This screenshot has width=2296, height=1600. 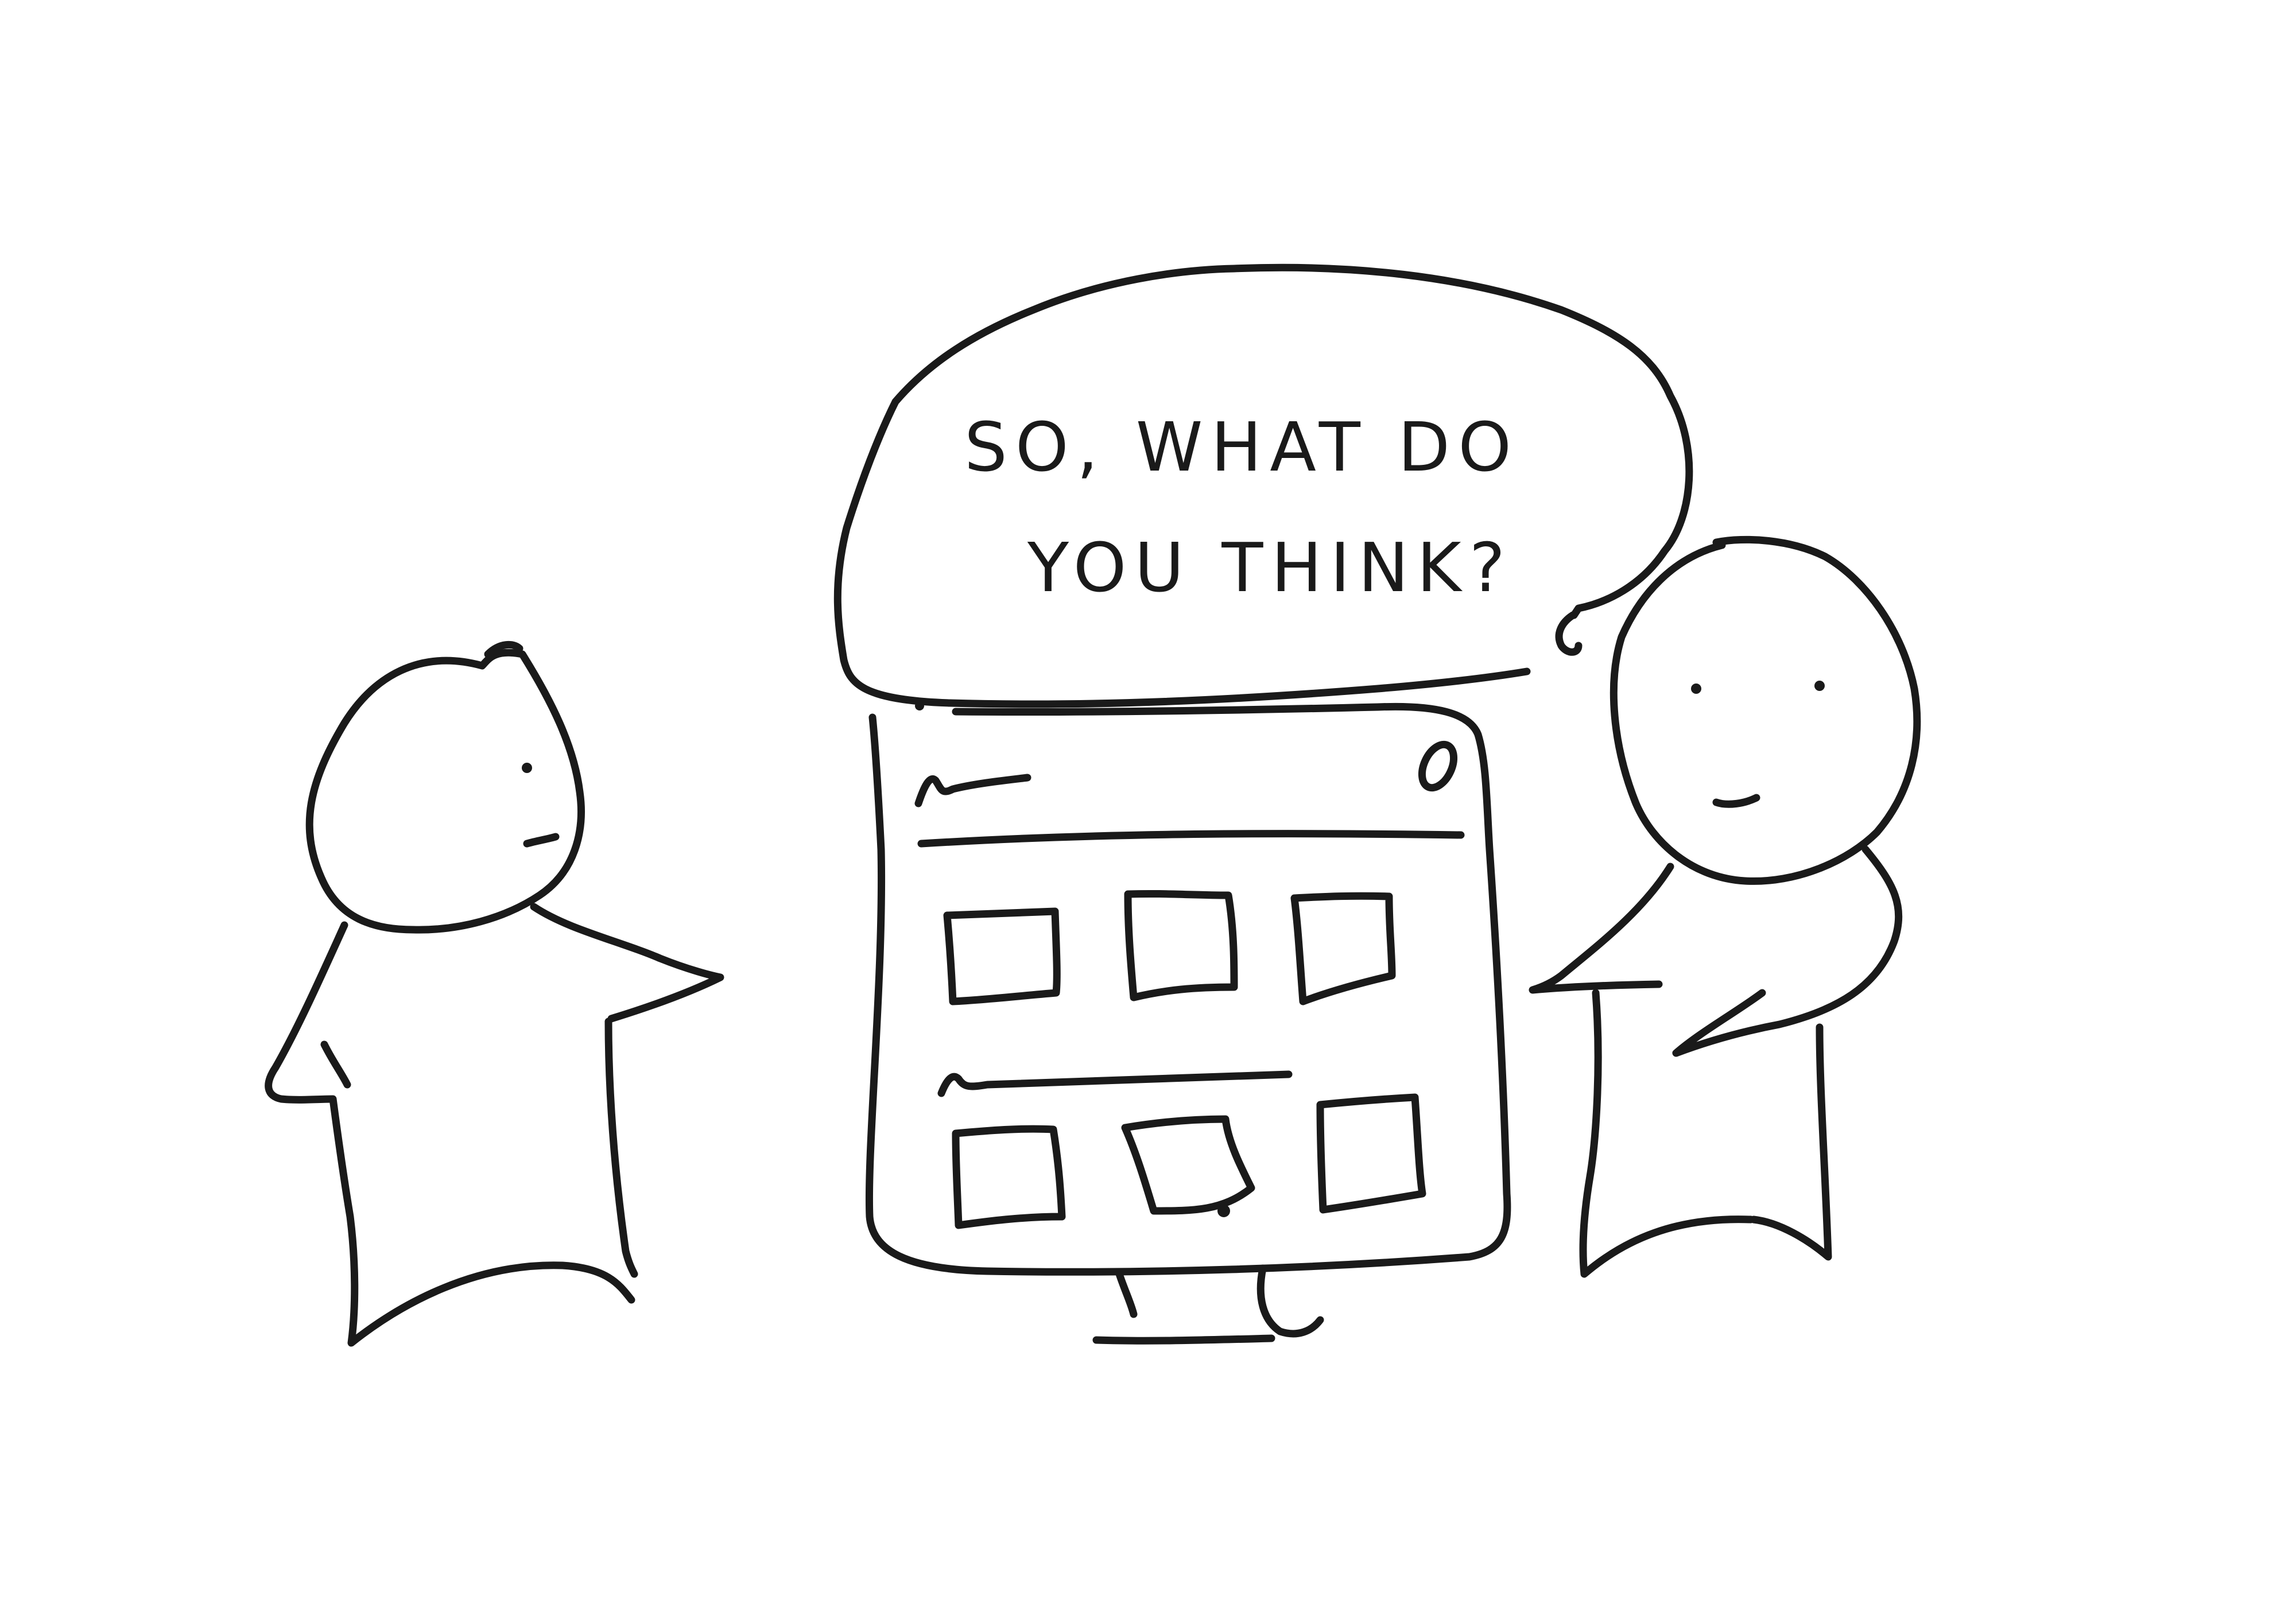 What do you see at coordinates (1238, 687) in the screenshot?
I see `speech-bubble-bottom` at bounding box center [1238, 687].